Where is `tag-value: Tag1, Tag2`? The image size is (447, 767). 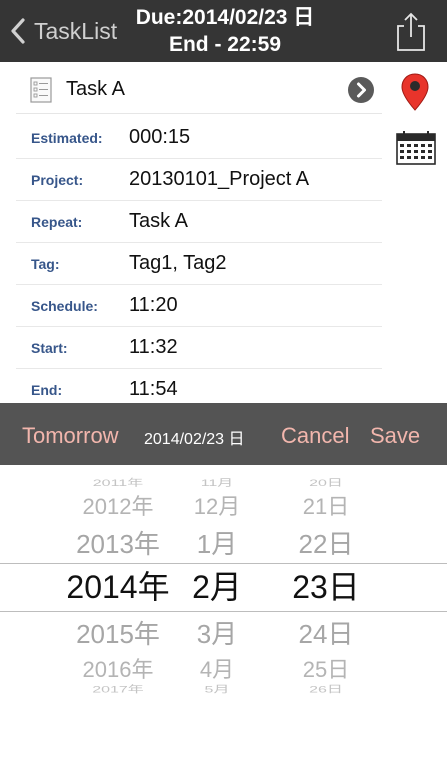
tag-value: Tag1, Tag2 is located at coordinates (178, 263).